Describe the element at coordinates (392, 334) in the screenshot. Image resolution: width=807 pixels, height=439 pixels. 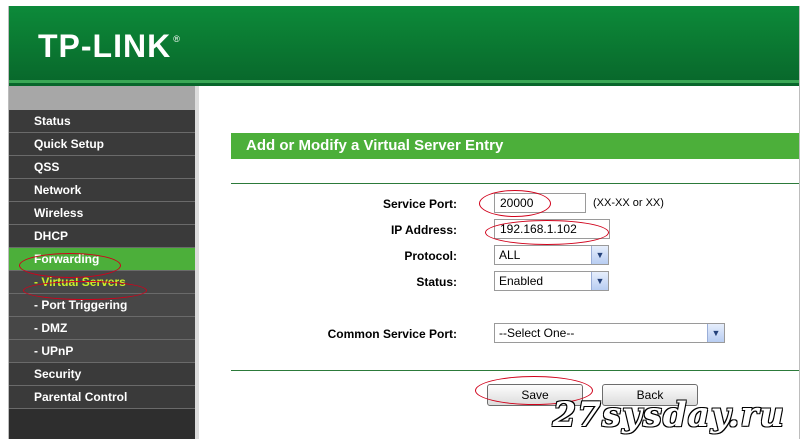
I see `common-service-port-label: Common Service Port:` at that location.